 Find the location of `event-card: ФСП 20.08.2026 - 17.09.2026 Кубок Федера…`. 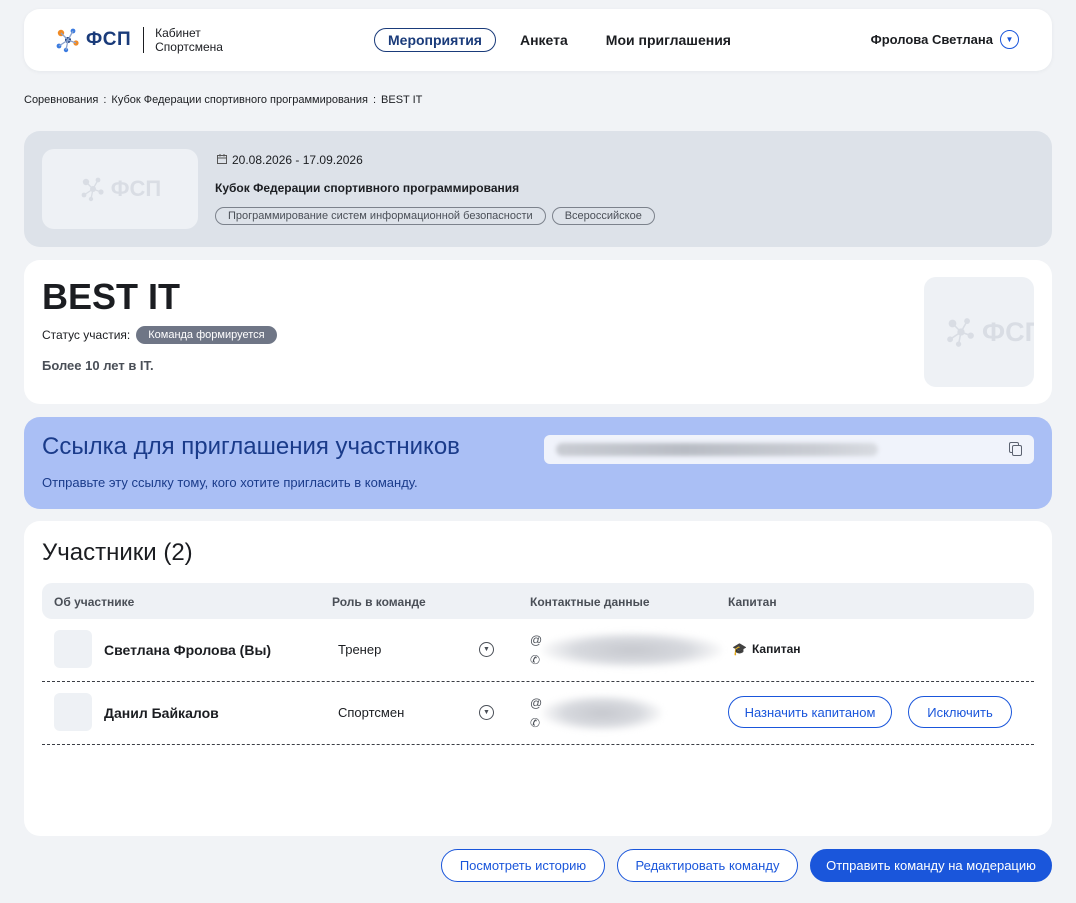

event-card: ФСП 20.08.2026 - 17.09.2026 Кубок Федера… is located at coordinates (538, 189).